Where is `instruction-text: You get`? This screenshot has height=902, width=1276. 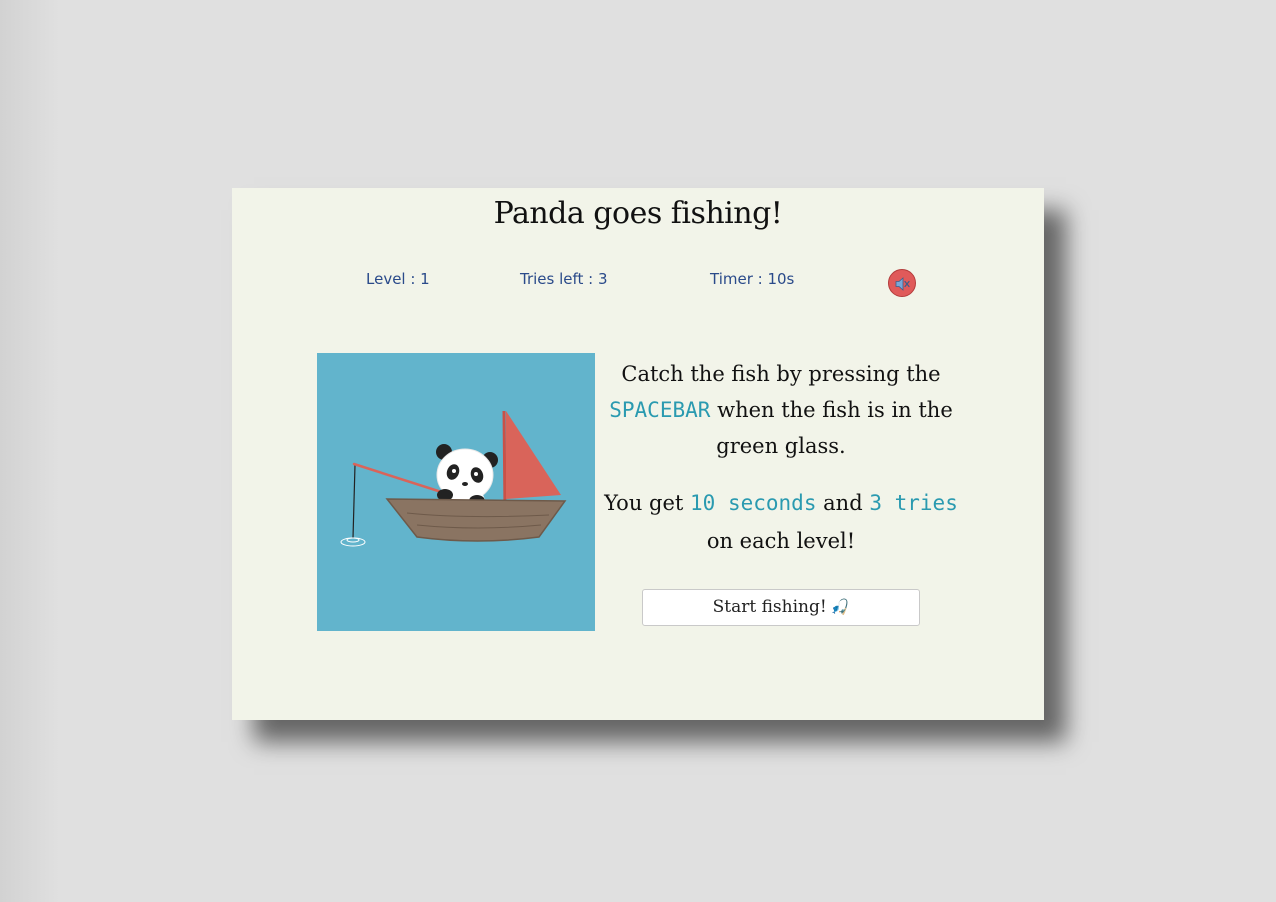 instruction-text: You get is located at coordinates (644, 503).